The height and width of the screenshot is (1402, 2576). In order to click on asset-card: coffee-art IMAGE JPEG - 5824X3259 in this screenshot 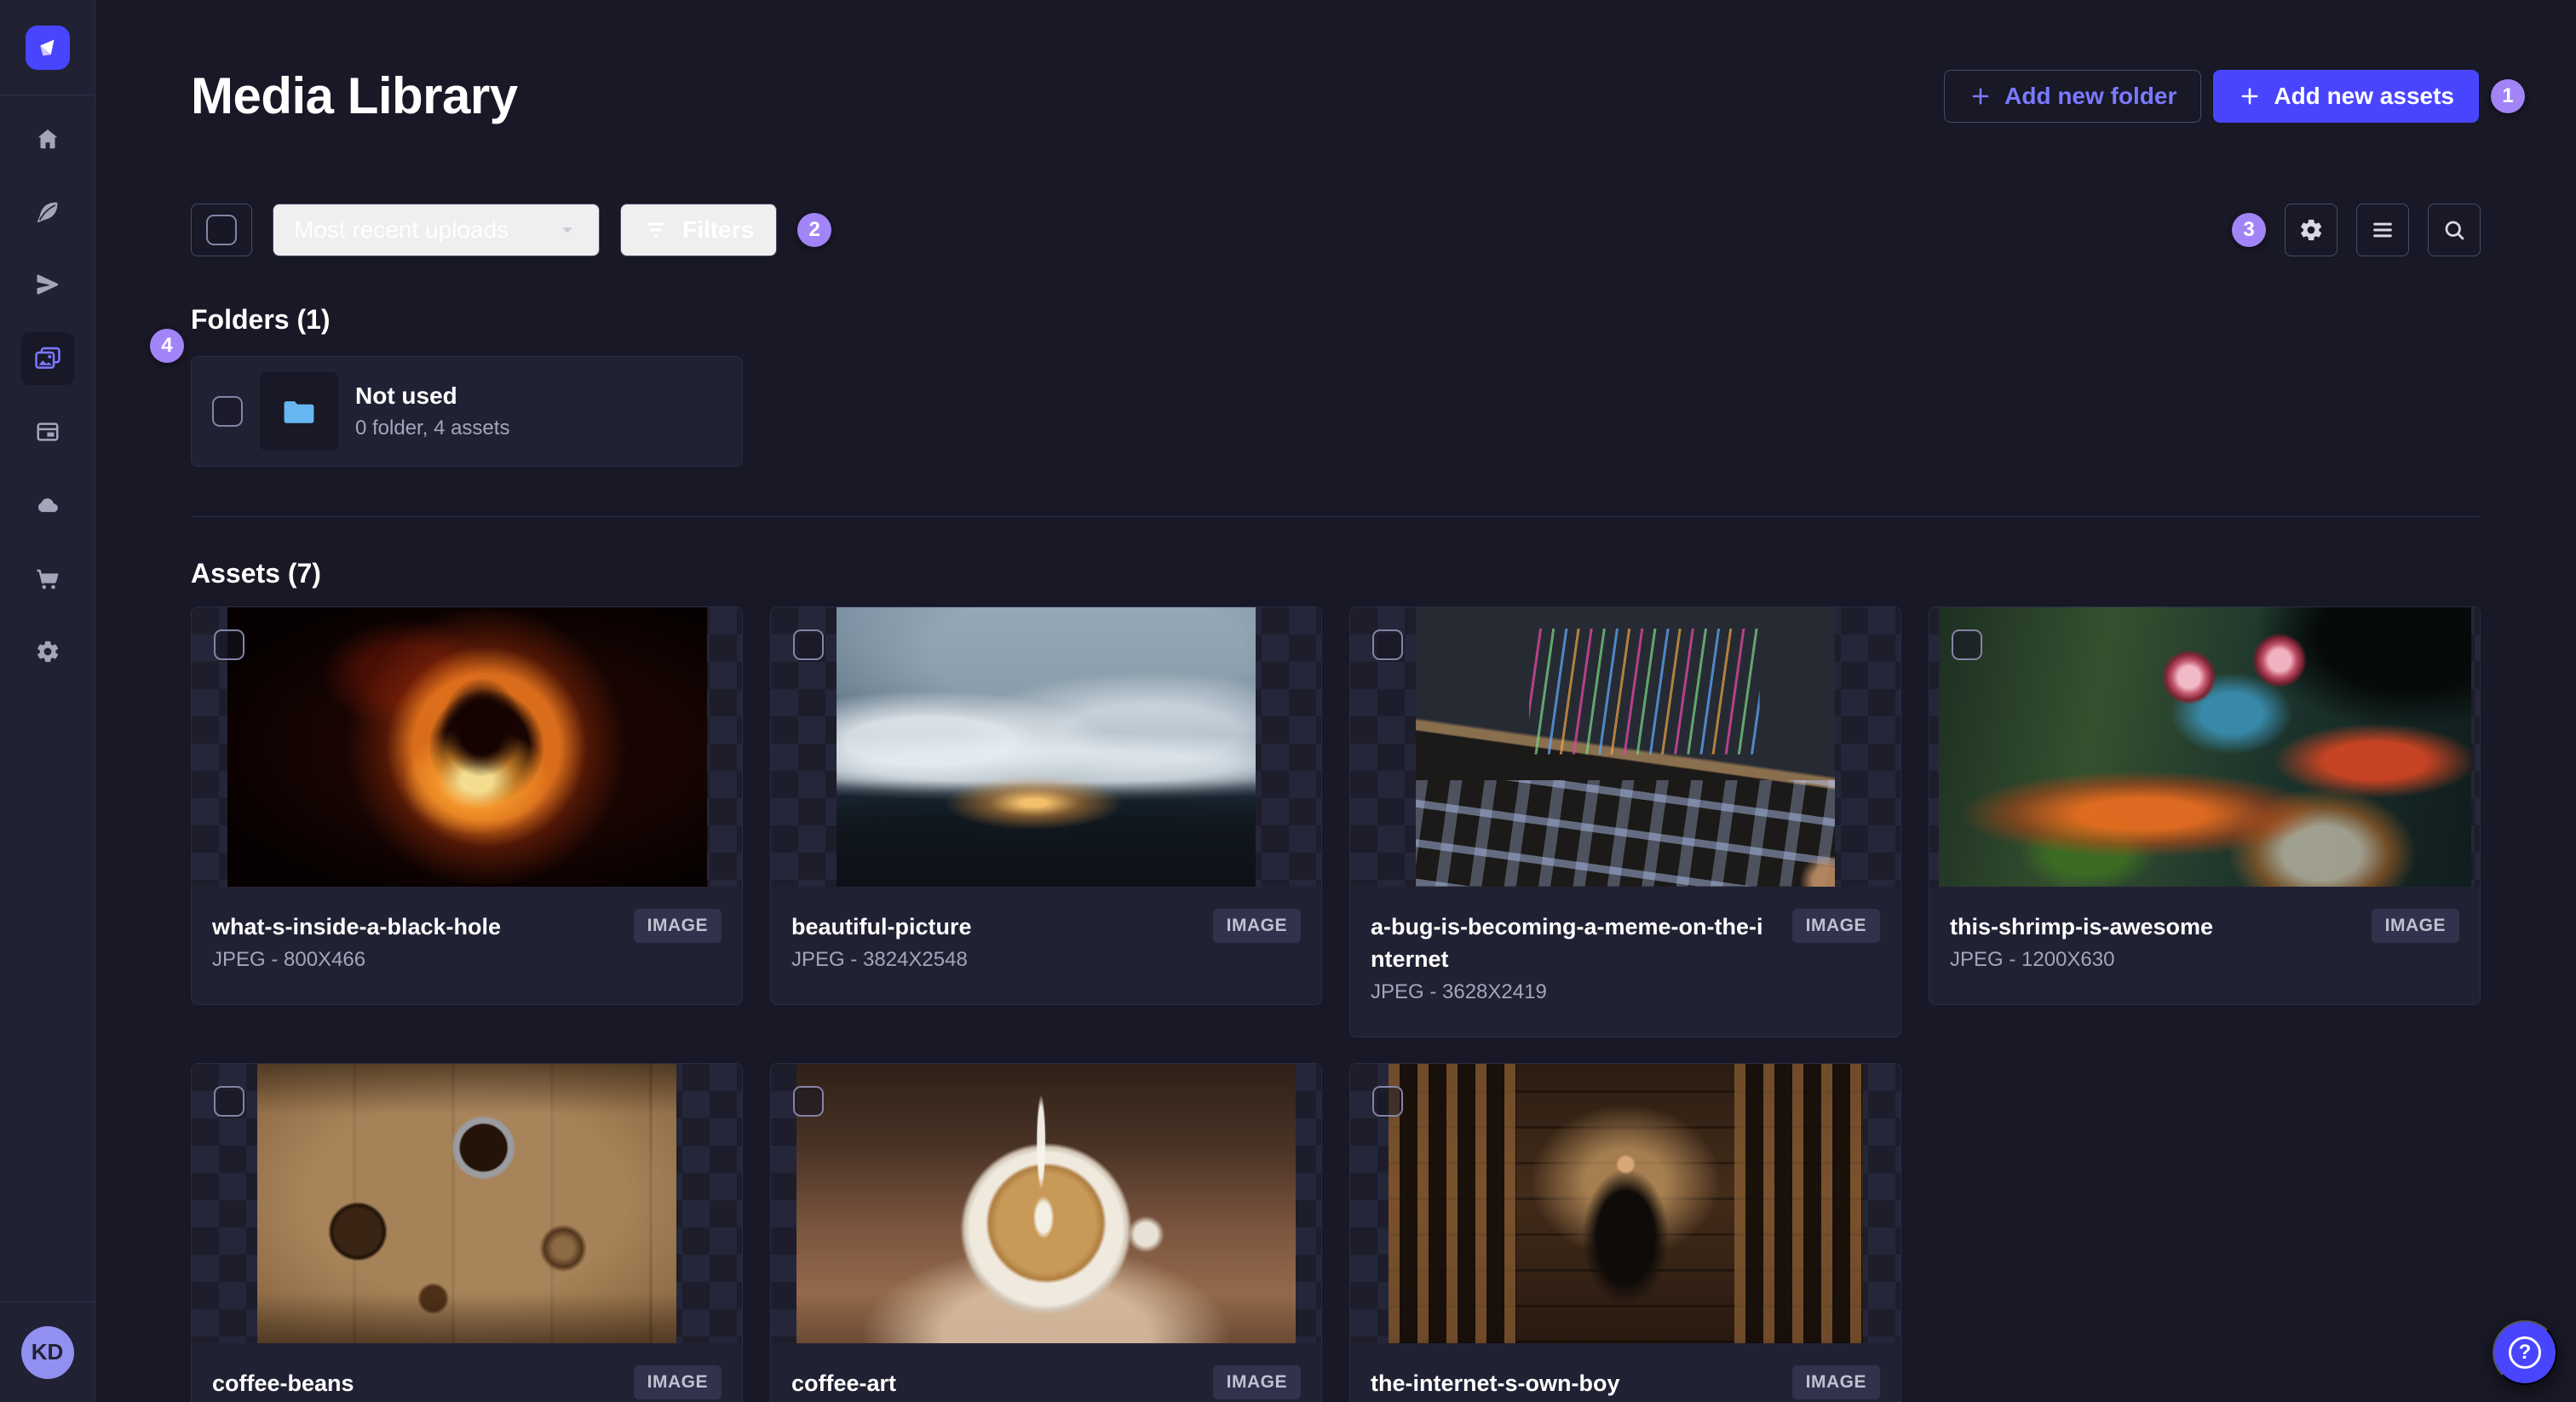, I will do `click(1046, 1232)`.